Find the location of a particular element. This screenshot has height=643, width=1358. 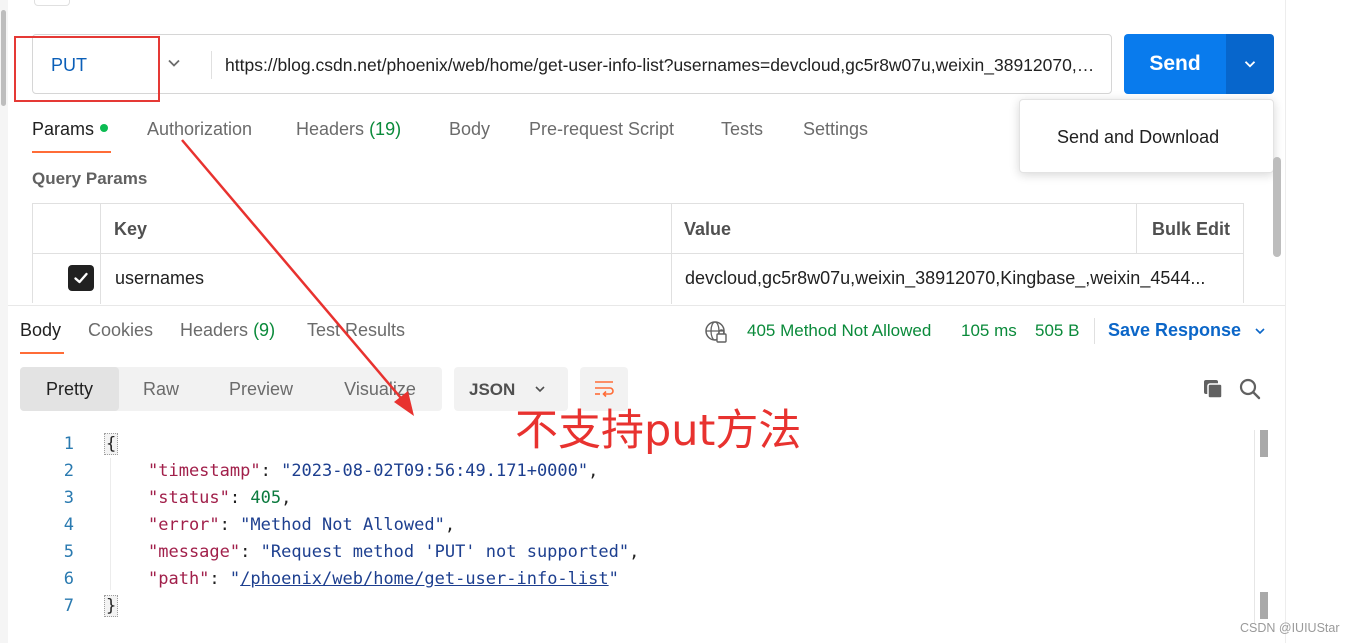

format-label: JSON is located at coordinates (492, 389).